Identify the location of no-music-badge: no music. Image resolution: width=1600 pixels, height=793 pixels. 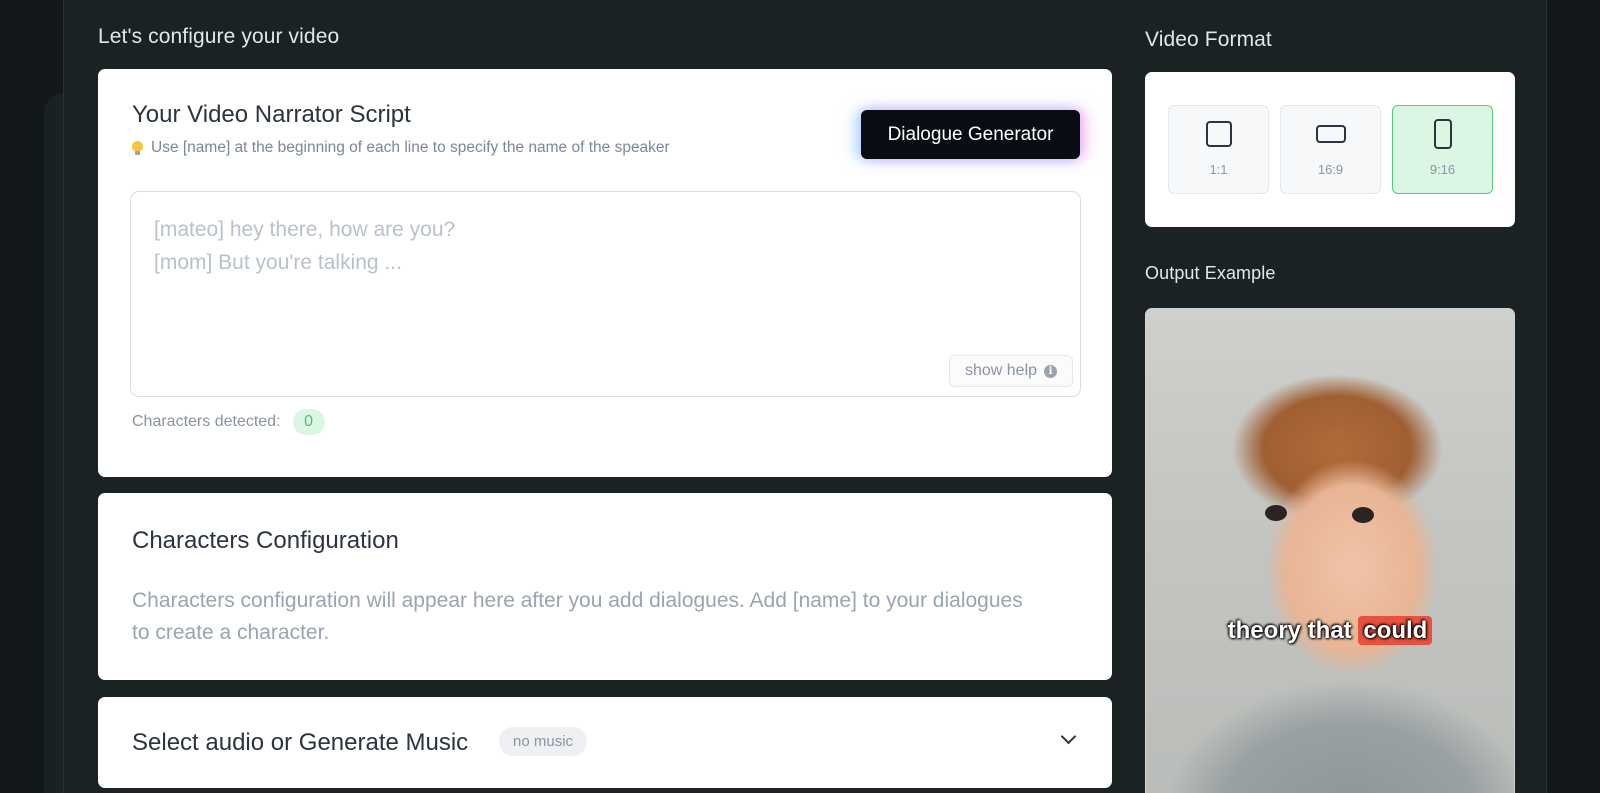
(543, 741).